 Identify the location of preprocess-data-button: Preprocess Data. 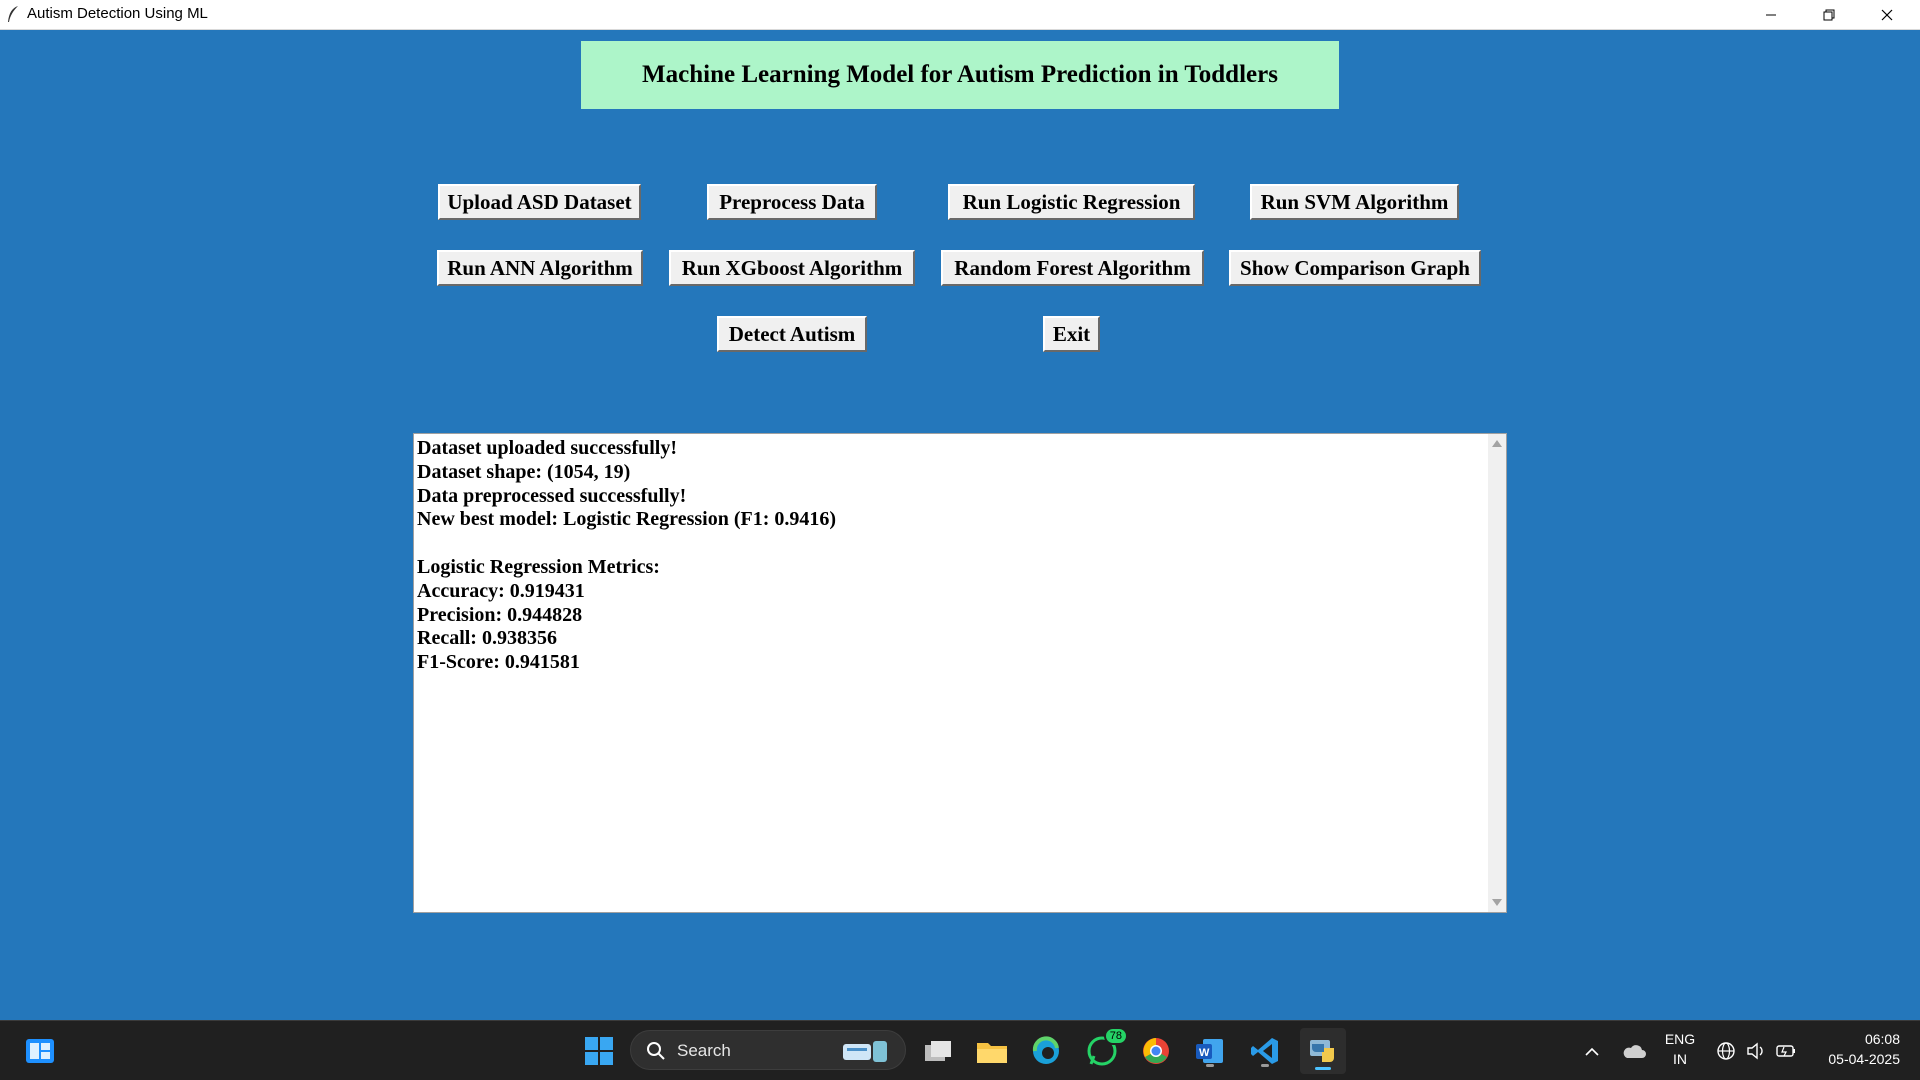
(792, 202).